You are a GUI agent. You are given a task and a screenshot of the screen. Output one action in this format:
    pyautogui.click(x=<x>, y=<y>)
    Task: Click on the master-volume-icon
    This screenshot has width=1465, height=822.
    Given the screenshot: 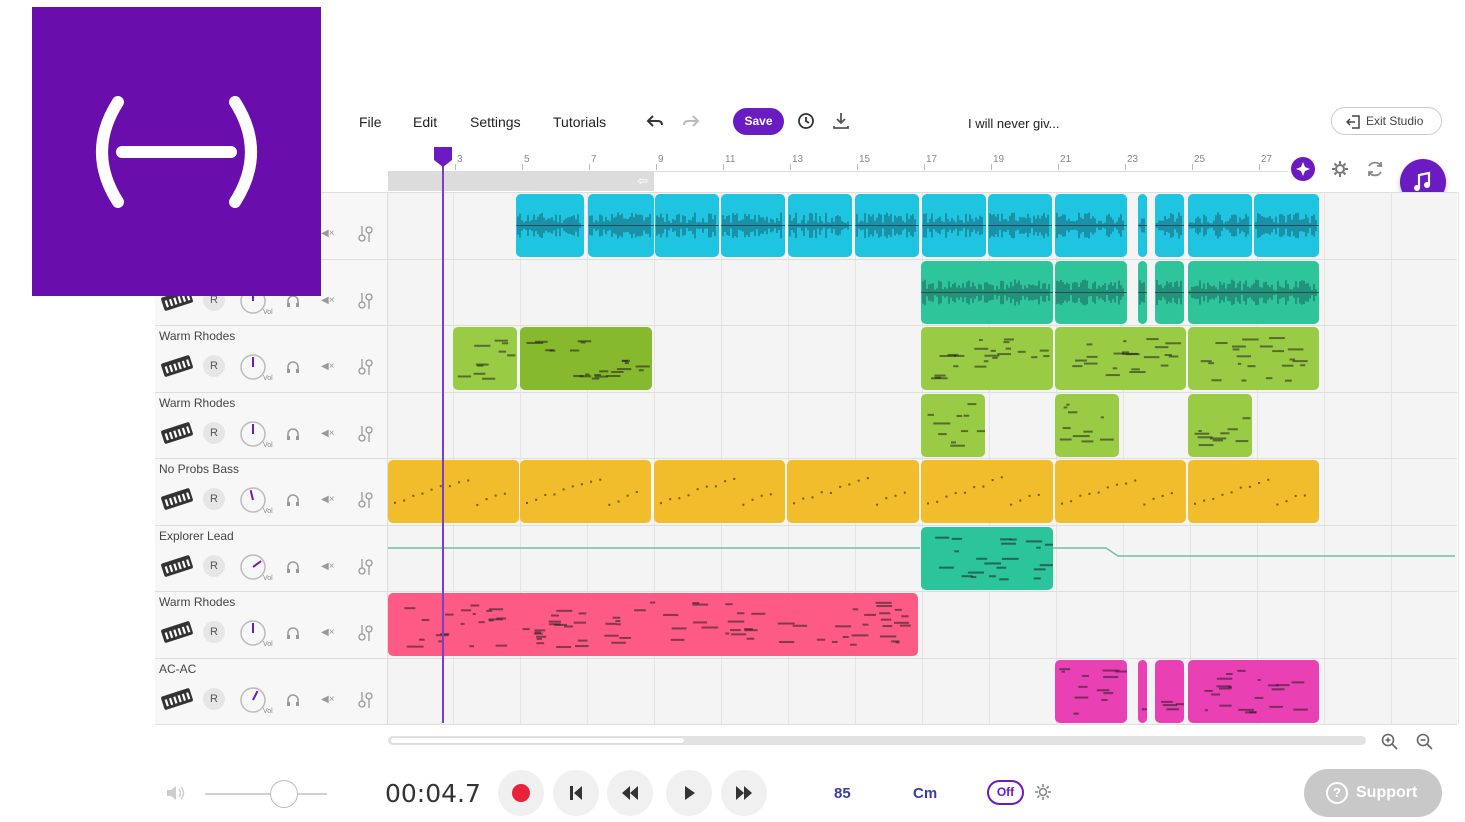 What is the action you would take?
    pyautogui.click(x=176, y=795)
    